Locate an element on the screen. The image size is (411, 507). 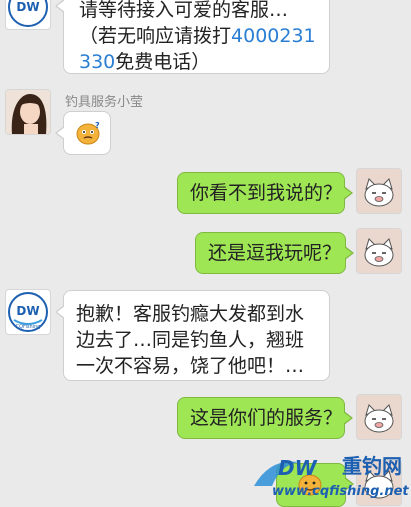
message-text: 这是你们的服务？ is located at coordinates (266, 418).